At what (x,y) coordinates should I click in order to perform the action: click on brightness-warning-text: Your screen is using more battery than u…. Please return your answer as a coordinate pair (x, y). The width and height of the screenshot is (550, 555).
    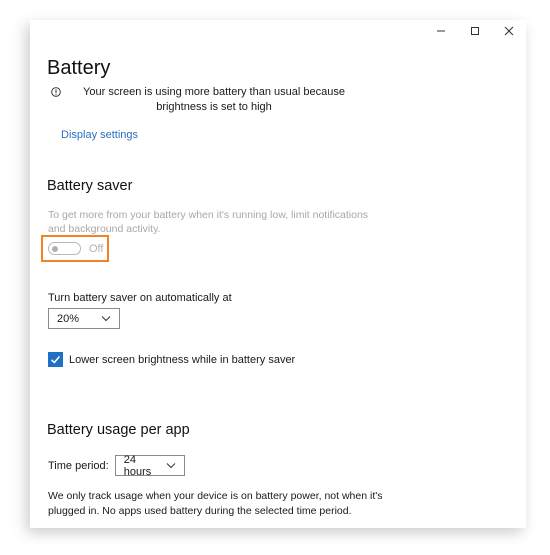
    Looking at the image, I should click on (214, 99).